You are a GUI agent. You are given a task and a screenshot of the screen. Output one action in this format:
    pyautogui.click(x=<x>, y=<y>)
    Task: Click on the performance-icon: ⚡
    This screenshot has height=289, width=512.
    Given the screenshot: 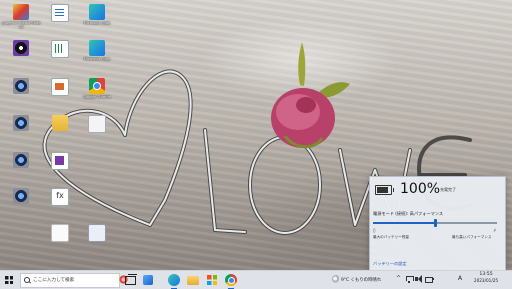 What is the action you would take?
    pyautogui.click(x=495, y=231)
    